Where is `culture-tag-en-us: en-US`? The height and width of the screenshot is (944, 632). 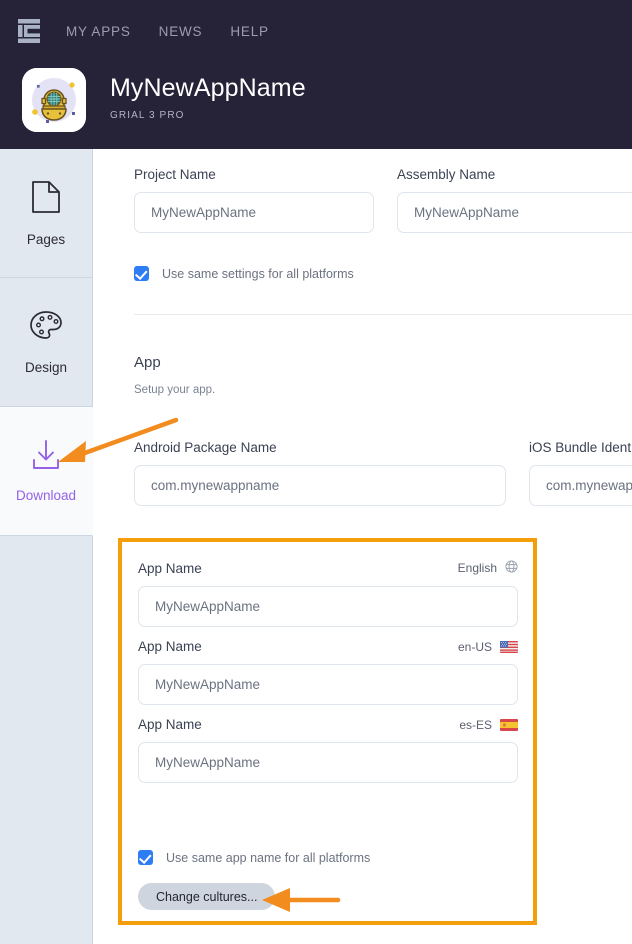
culture-tag-en-us: en-US is located at coordinates (488, 647).